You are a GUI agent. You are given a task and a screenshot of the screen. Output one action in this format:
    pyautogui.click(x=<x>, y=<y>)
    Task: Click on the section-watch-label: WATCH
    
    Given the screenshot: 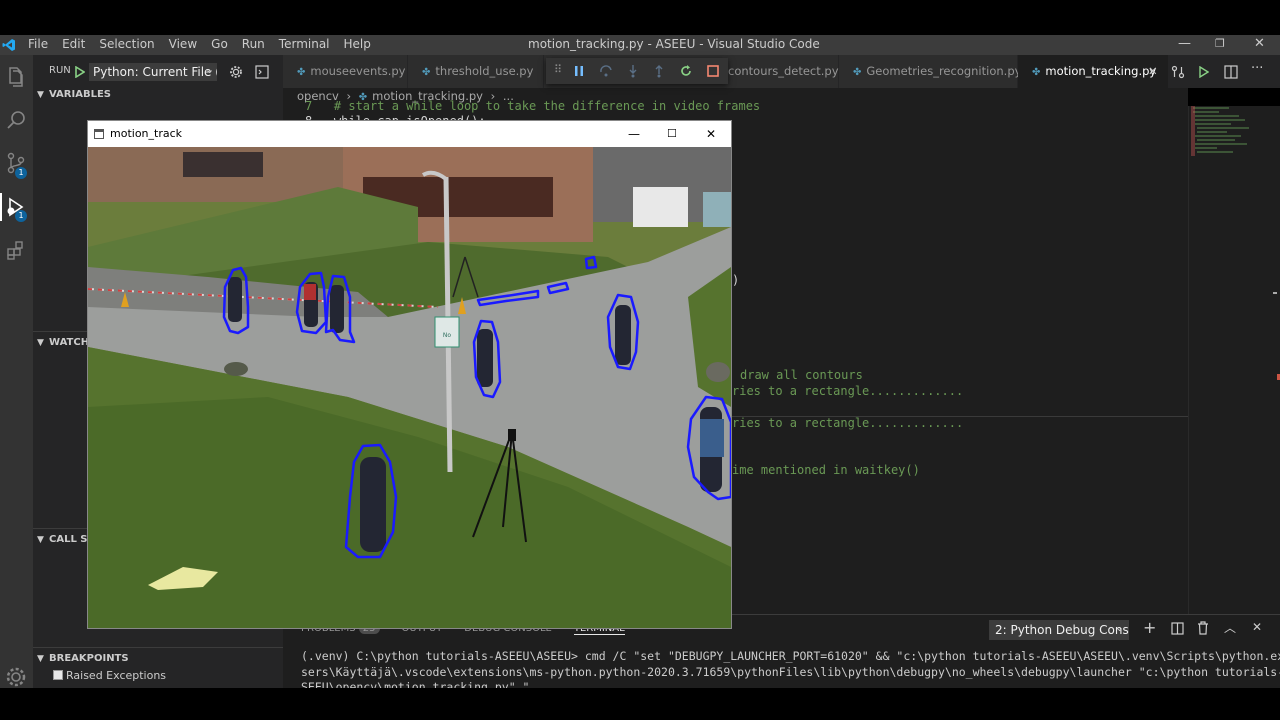 What is the action you would take?
    pyautogui.click(x=69, y=342)
    